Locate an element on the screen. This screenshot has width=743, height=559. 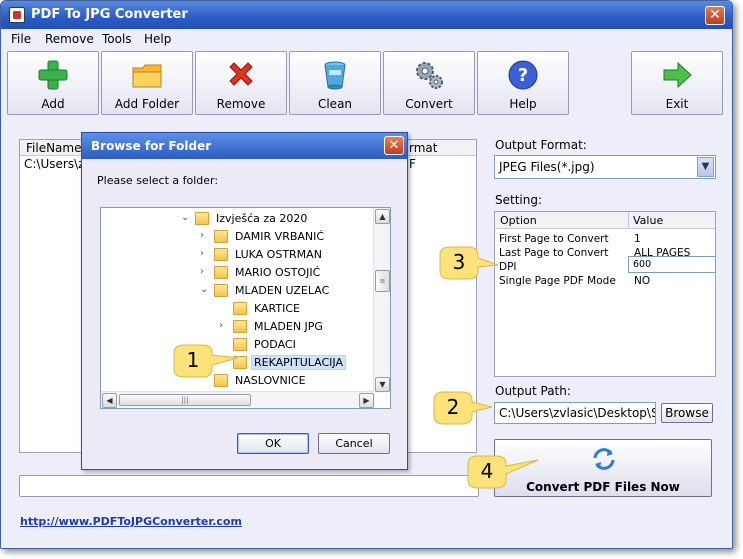
vertical-scroll-thumb: ≡ is located at coordinates (382, 281).